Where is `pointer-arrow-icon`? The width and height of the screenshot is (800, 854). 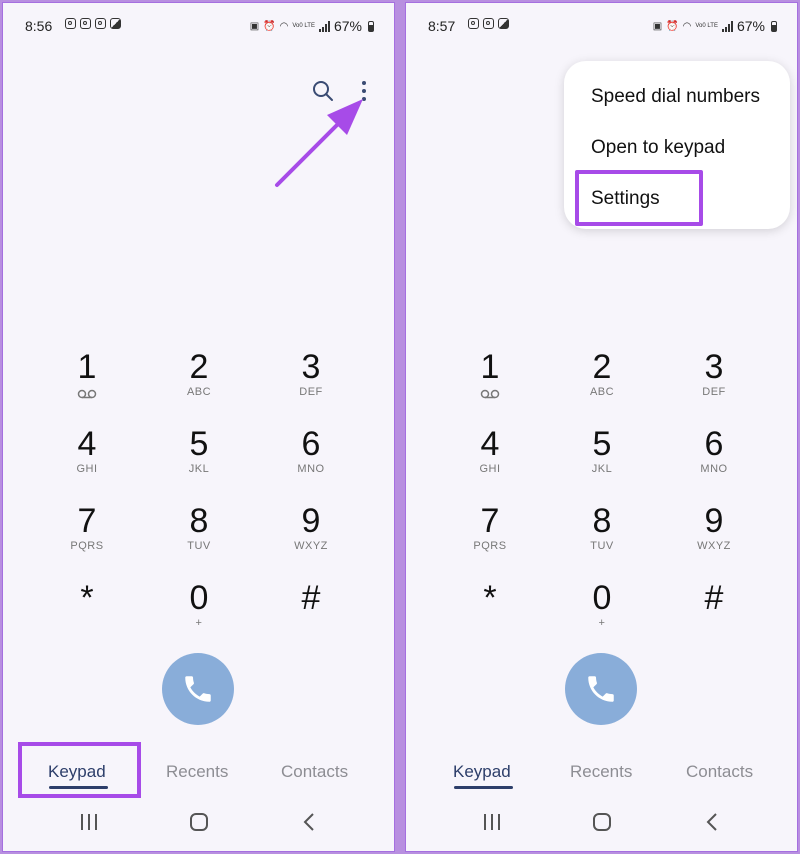
pointer-arrow-icon is located at coordinates (319, 143).